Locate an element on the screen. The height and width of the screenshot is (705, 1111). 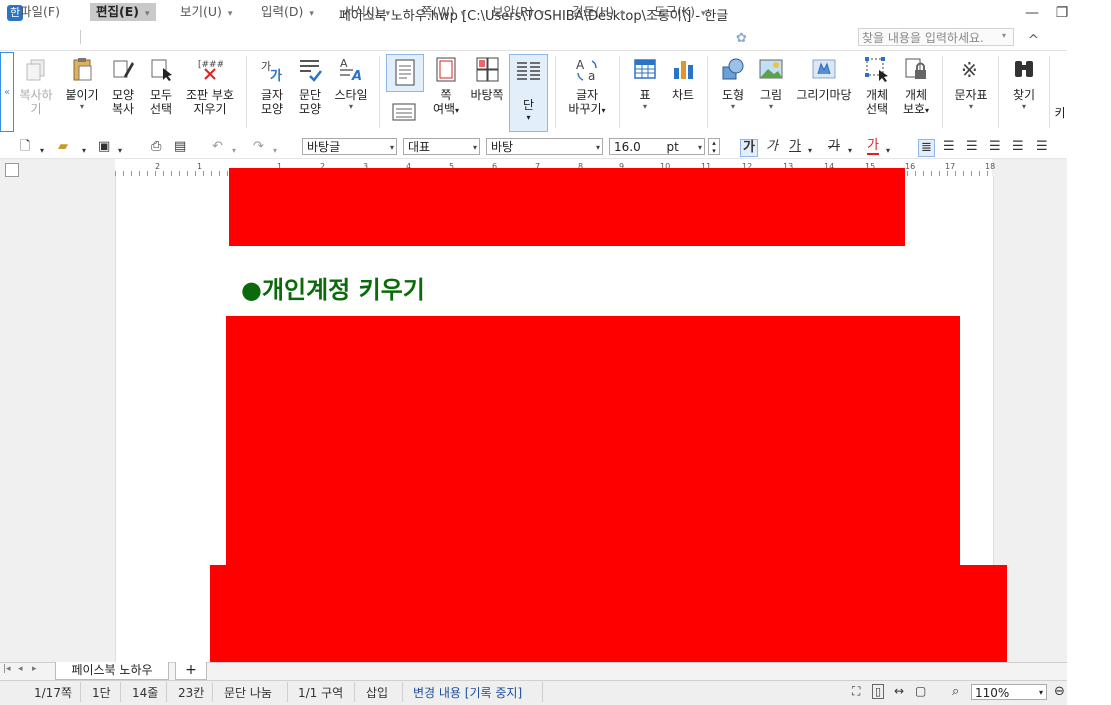
redo-icon: ↷ is located at coordinates (258, 147).